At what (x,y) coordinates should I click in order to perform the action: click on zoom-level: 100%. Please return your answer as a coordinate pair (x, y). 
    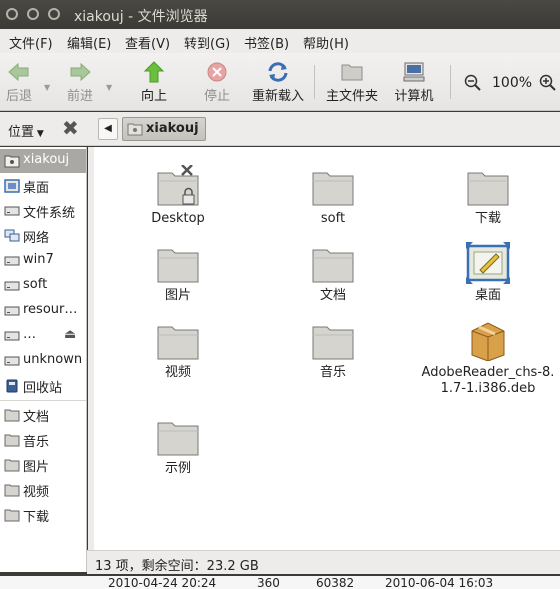
    Looking at the image, I should click on (512, 83).